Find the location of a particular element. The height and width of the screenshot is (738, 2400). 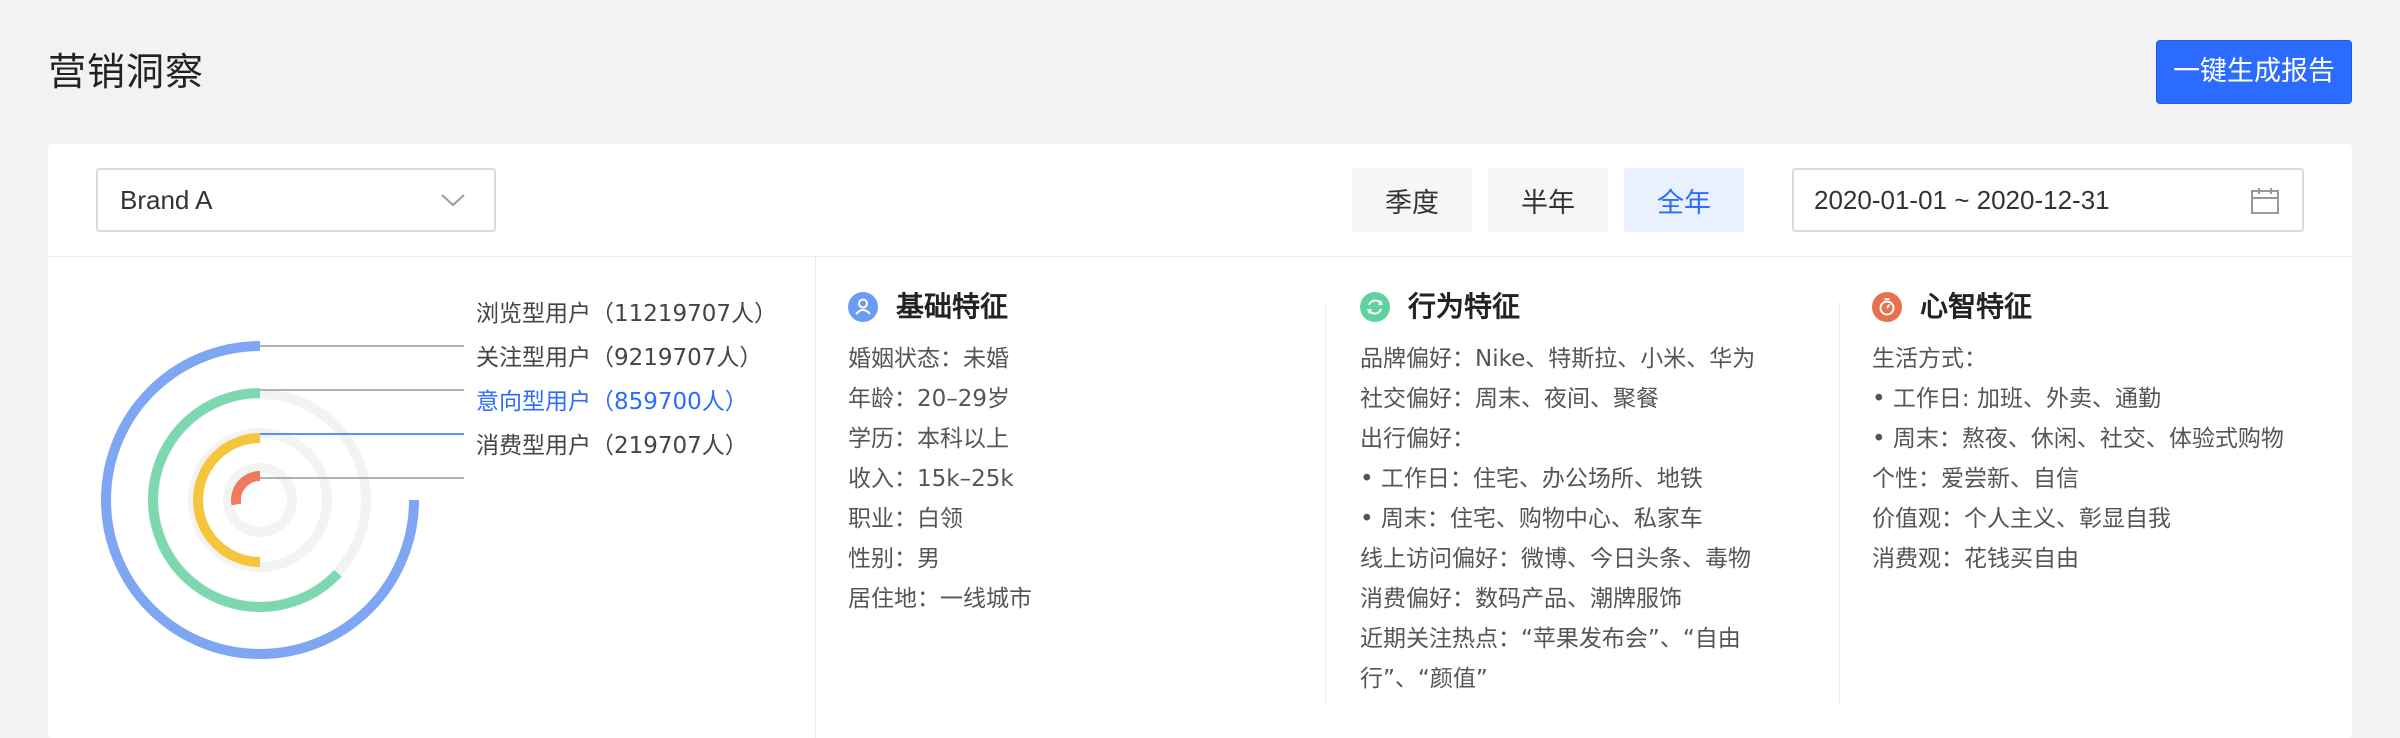

feature-row: 出行偏好： is located at coordinates (1417, 439).